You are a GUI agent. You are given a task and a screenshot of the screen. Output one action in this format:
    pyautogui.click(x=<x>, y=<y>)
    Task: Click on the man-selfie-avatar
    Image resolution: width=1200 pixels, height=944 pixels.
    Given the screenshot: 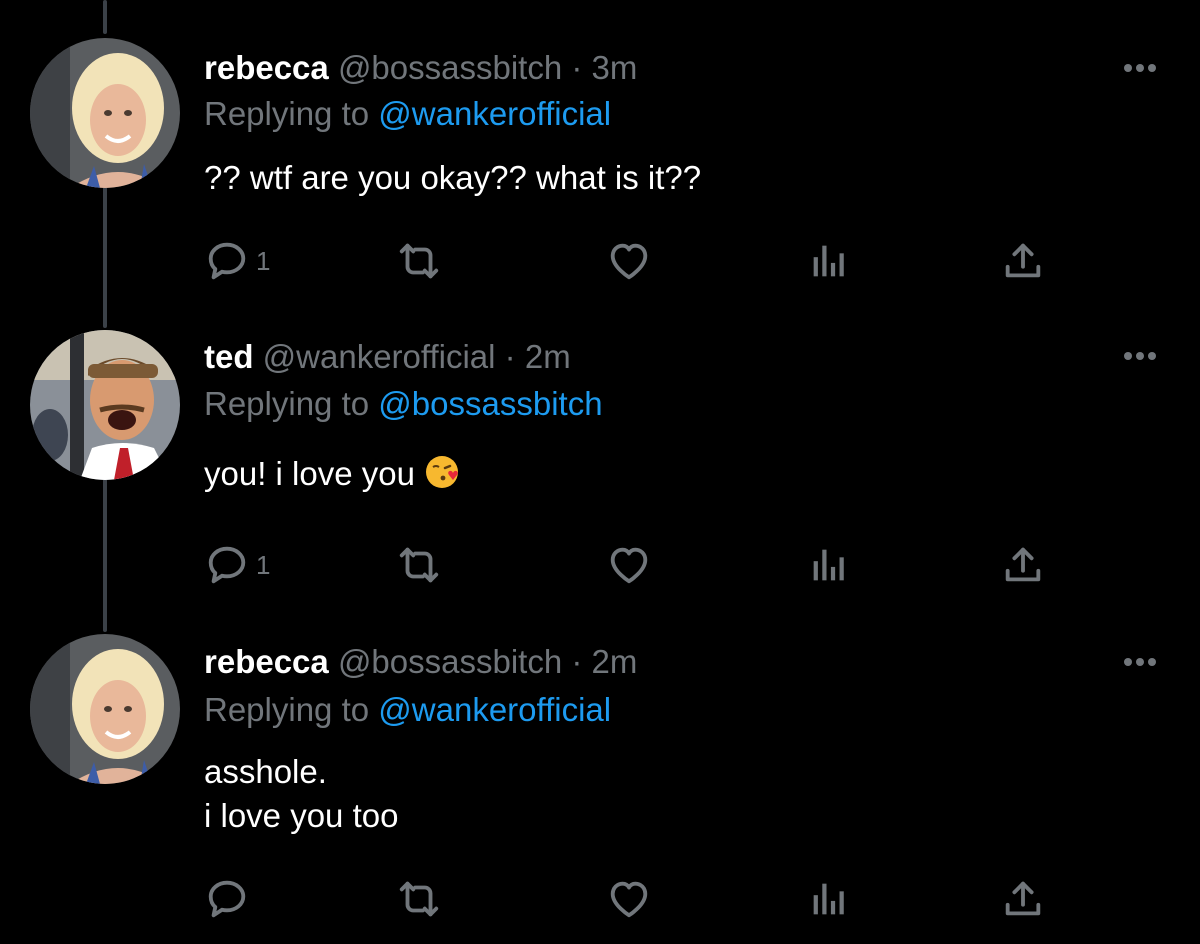 What is the action you would take?
    pyautogui.click(x=105, y=405)
    